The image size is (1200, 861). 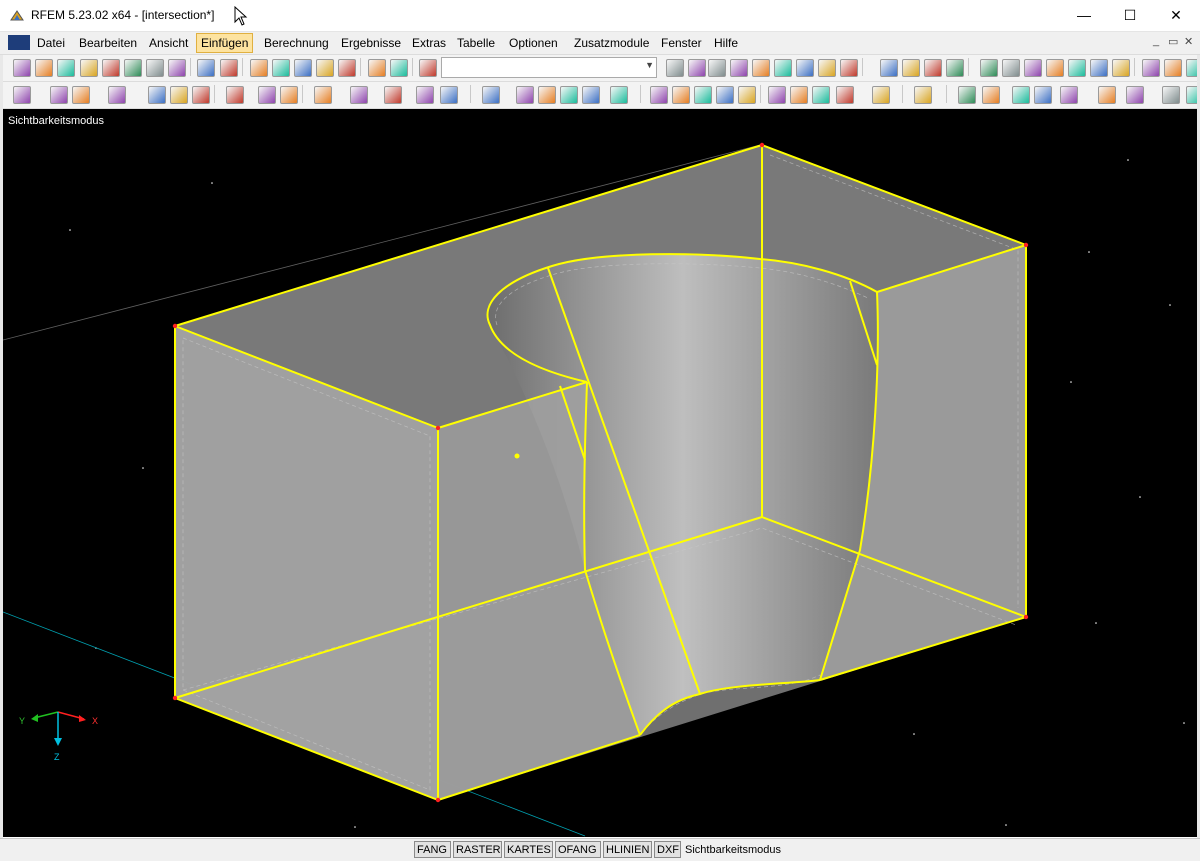 I want to click on toolbar-combo-box: ▼, so click(x=549, y=67).